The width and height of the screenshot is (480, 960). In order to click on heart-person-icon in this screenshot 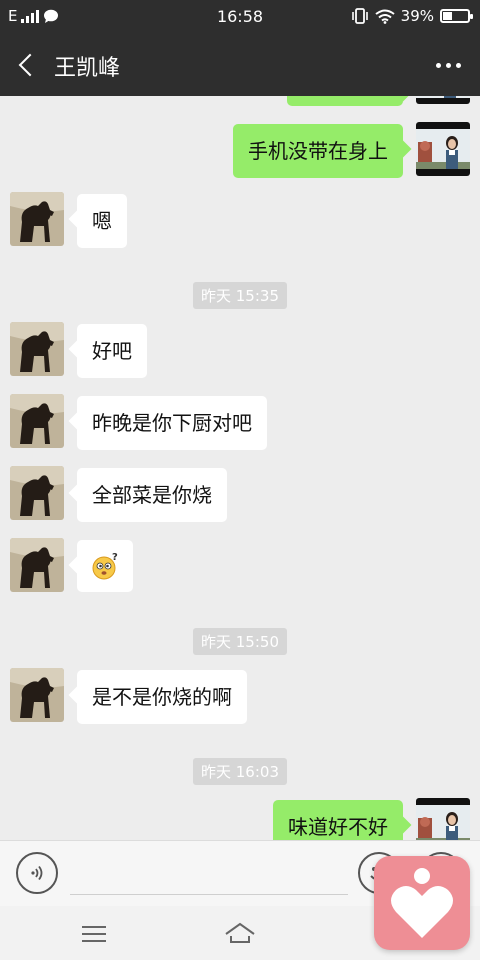, I will do `click(422, 903)`.